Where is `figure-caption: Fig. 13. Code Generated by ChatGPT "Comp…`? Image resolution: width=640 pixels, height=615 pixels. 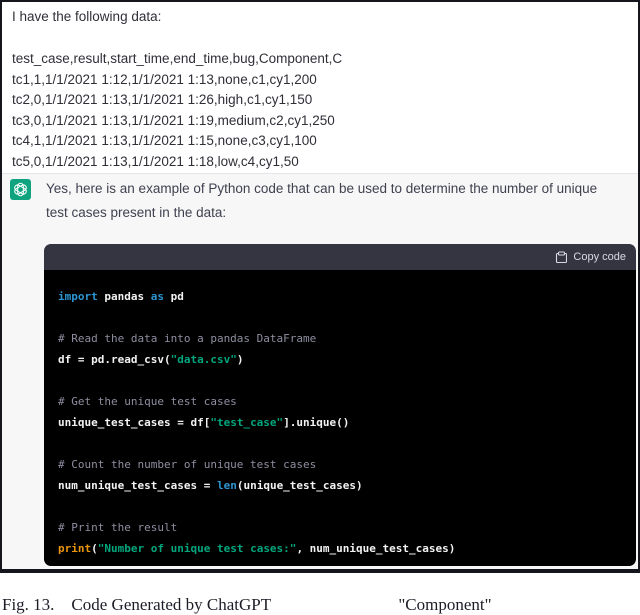 figure-caption: Fig. 13. Code Generated by ChatGPT "Comp… is located at coordinates (247, 604).